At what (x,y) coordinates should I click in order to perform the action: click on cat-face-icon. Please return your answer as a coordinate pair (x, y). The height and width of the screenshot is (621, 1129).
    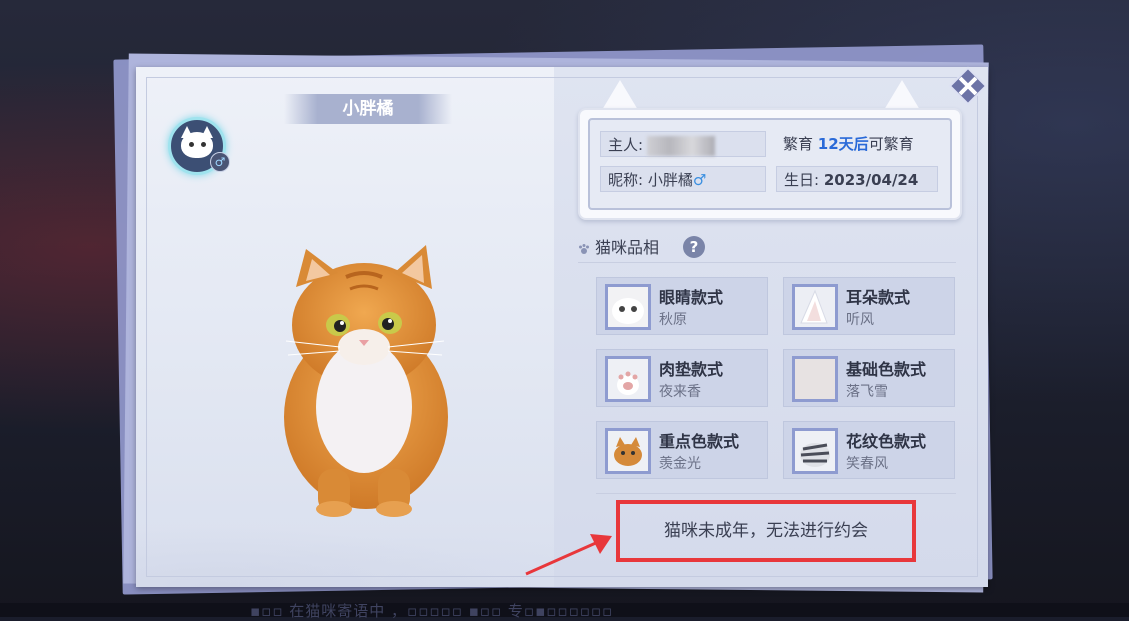
    Looking at the image, I should click on (628, 307).